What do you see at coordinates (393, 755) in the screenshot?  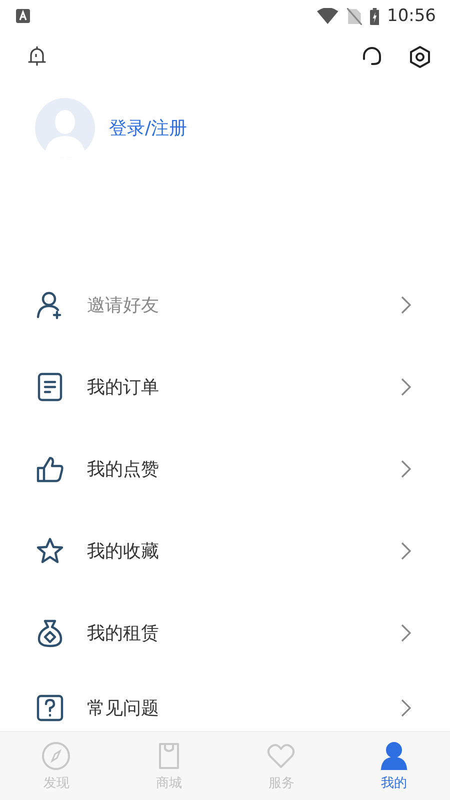 I see `person-icon` at bounding box center [393, 755].